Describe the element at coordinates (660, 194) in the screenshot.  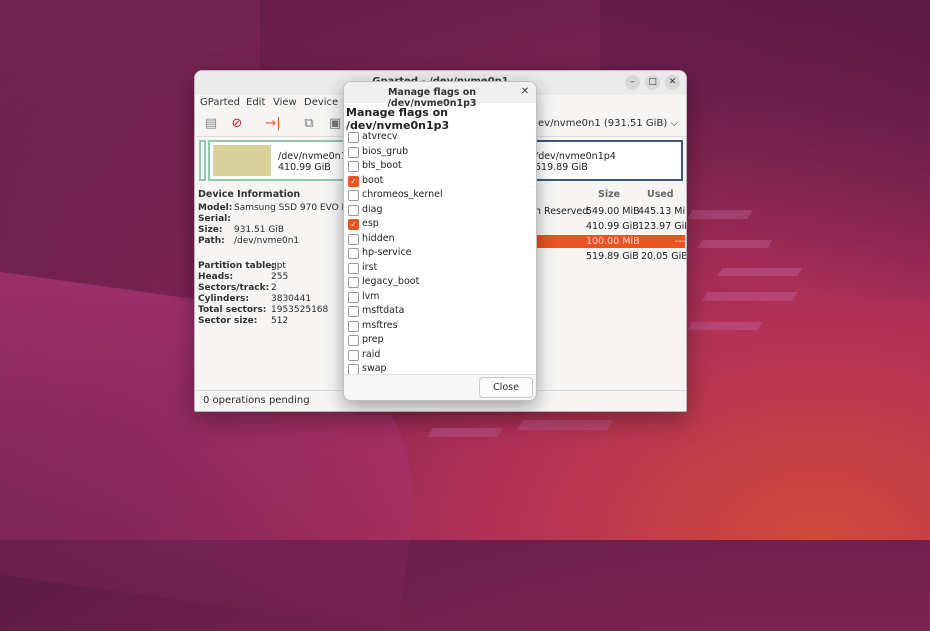
I see `col-header-used: Used` at that location.